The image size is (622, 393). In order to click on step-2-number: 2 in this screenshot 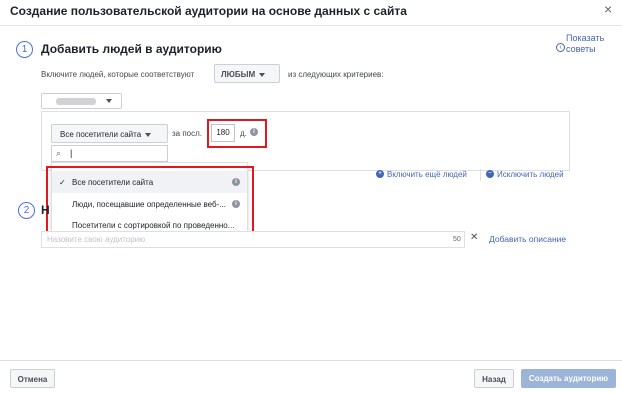, I will do `click(26, 210)`.